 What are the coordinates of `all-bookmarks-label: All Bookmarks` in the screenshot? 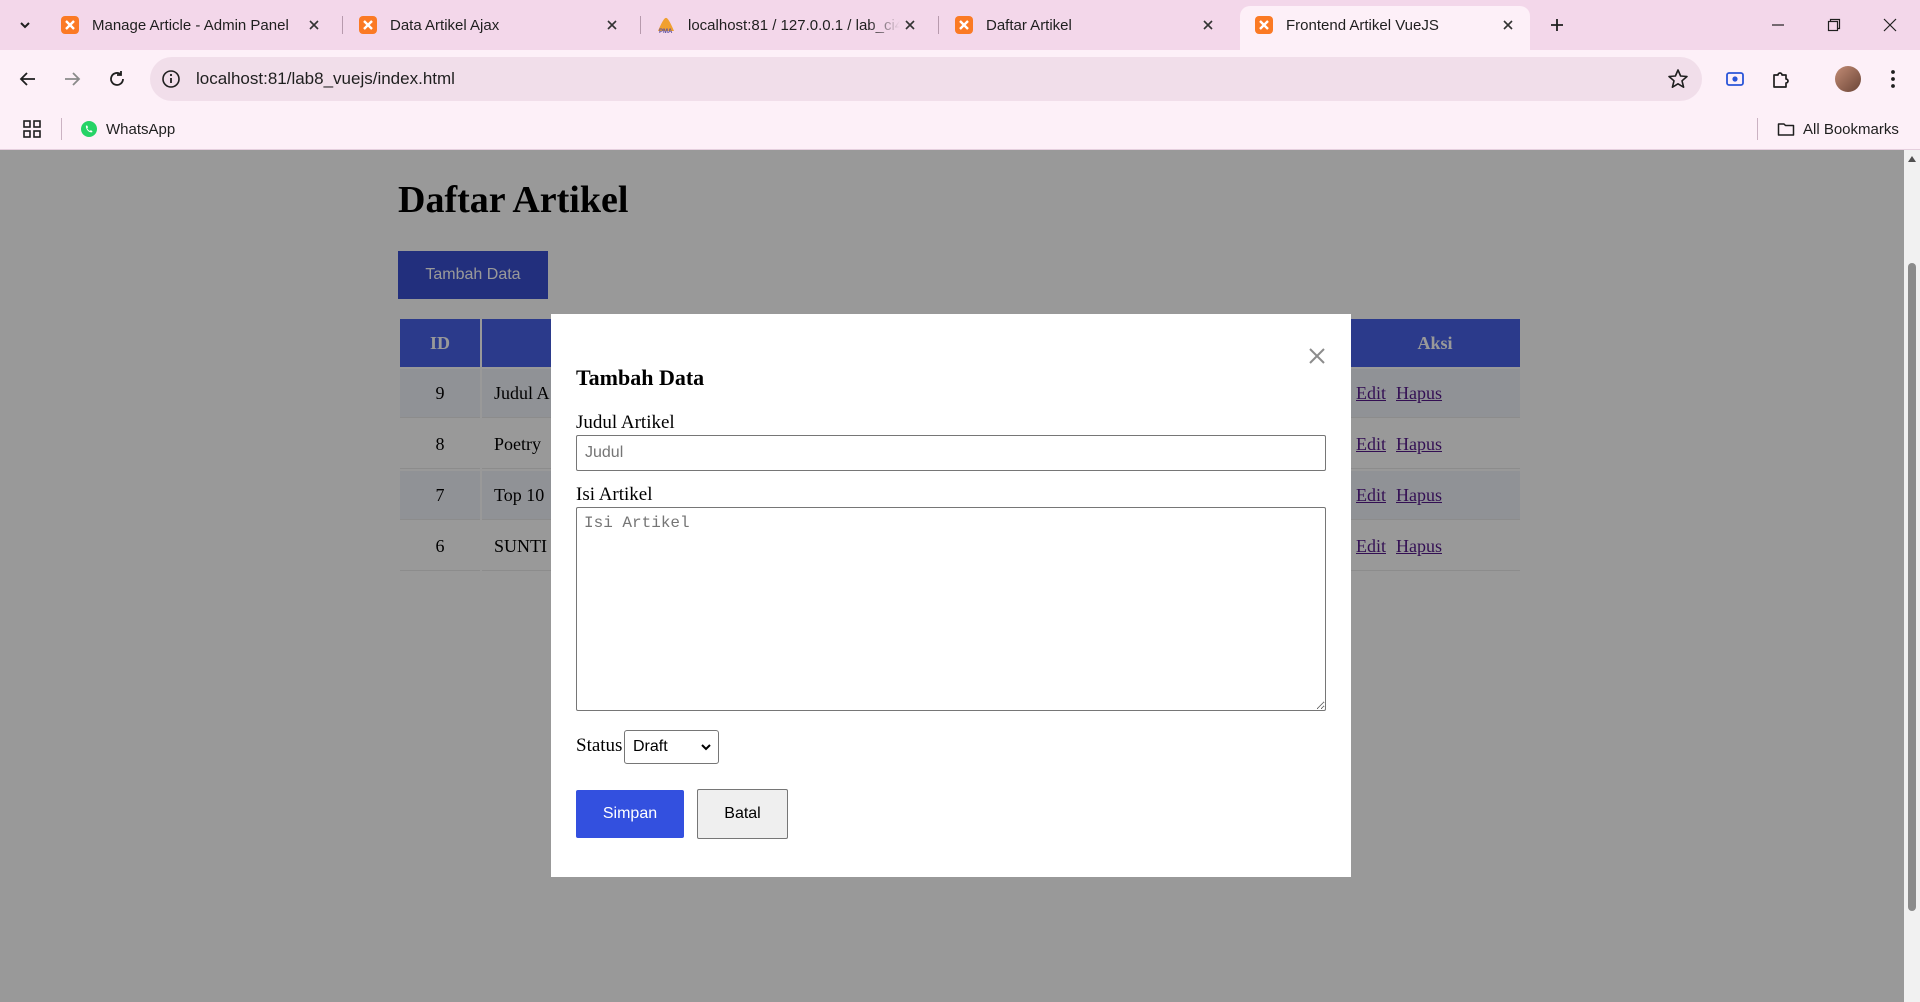 It's located at (1851, 129).